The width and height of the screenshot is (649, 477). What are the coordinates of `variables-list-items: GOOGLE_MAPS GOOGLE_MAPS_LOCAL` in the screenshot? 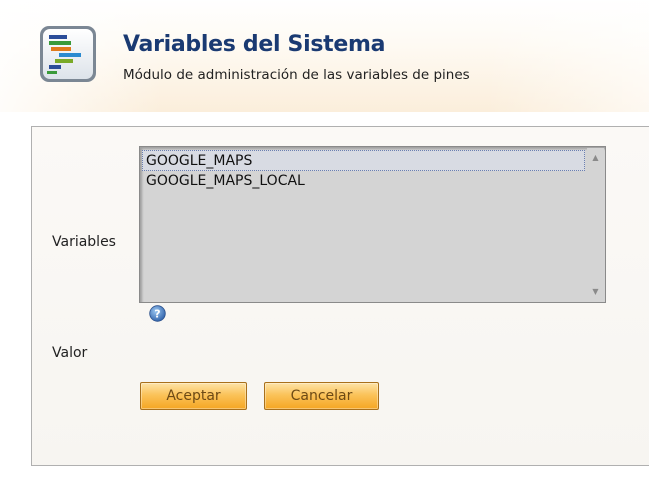 It's located at (363, 171).